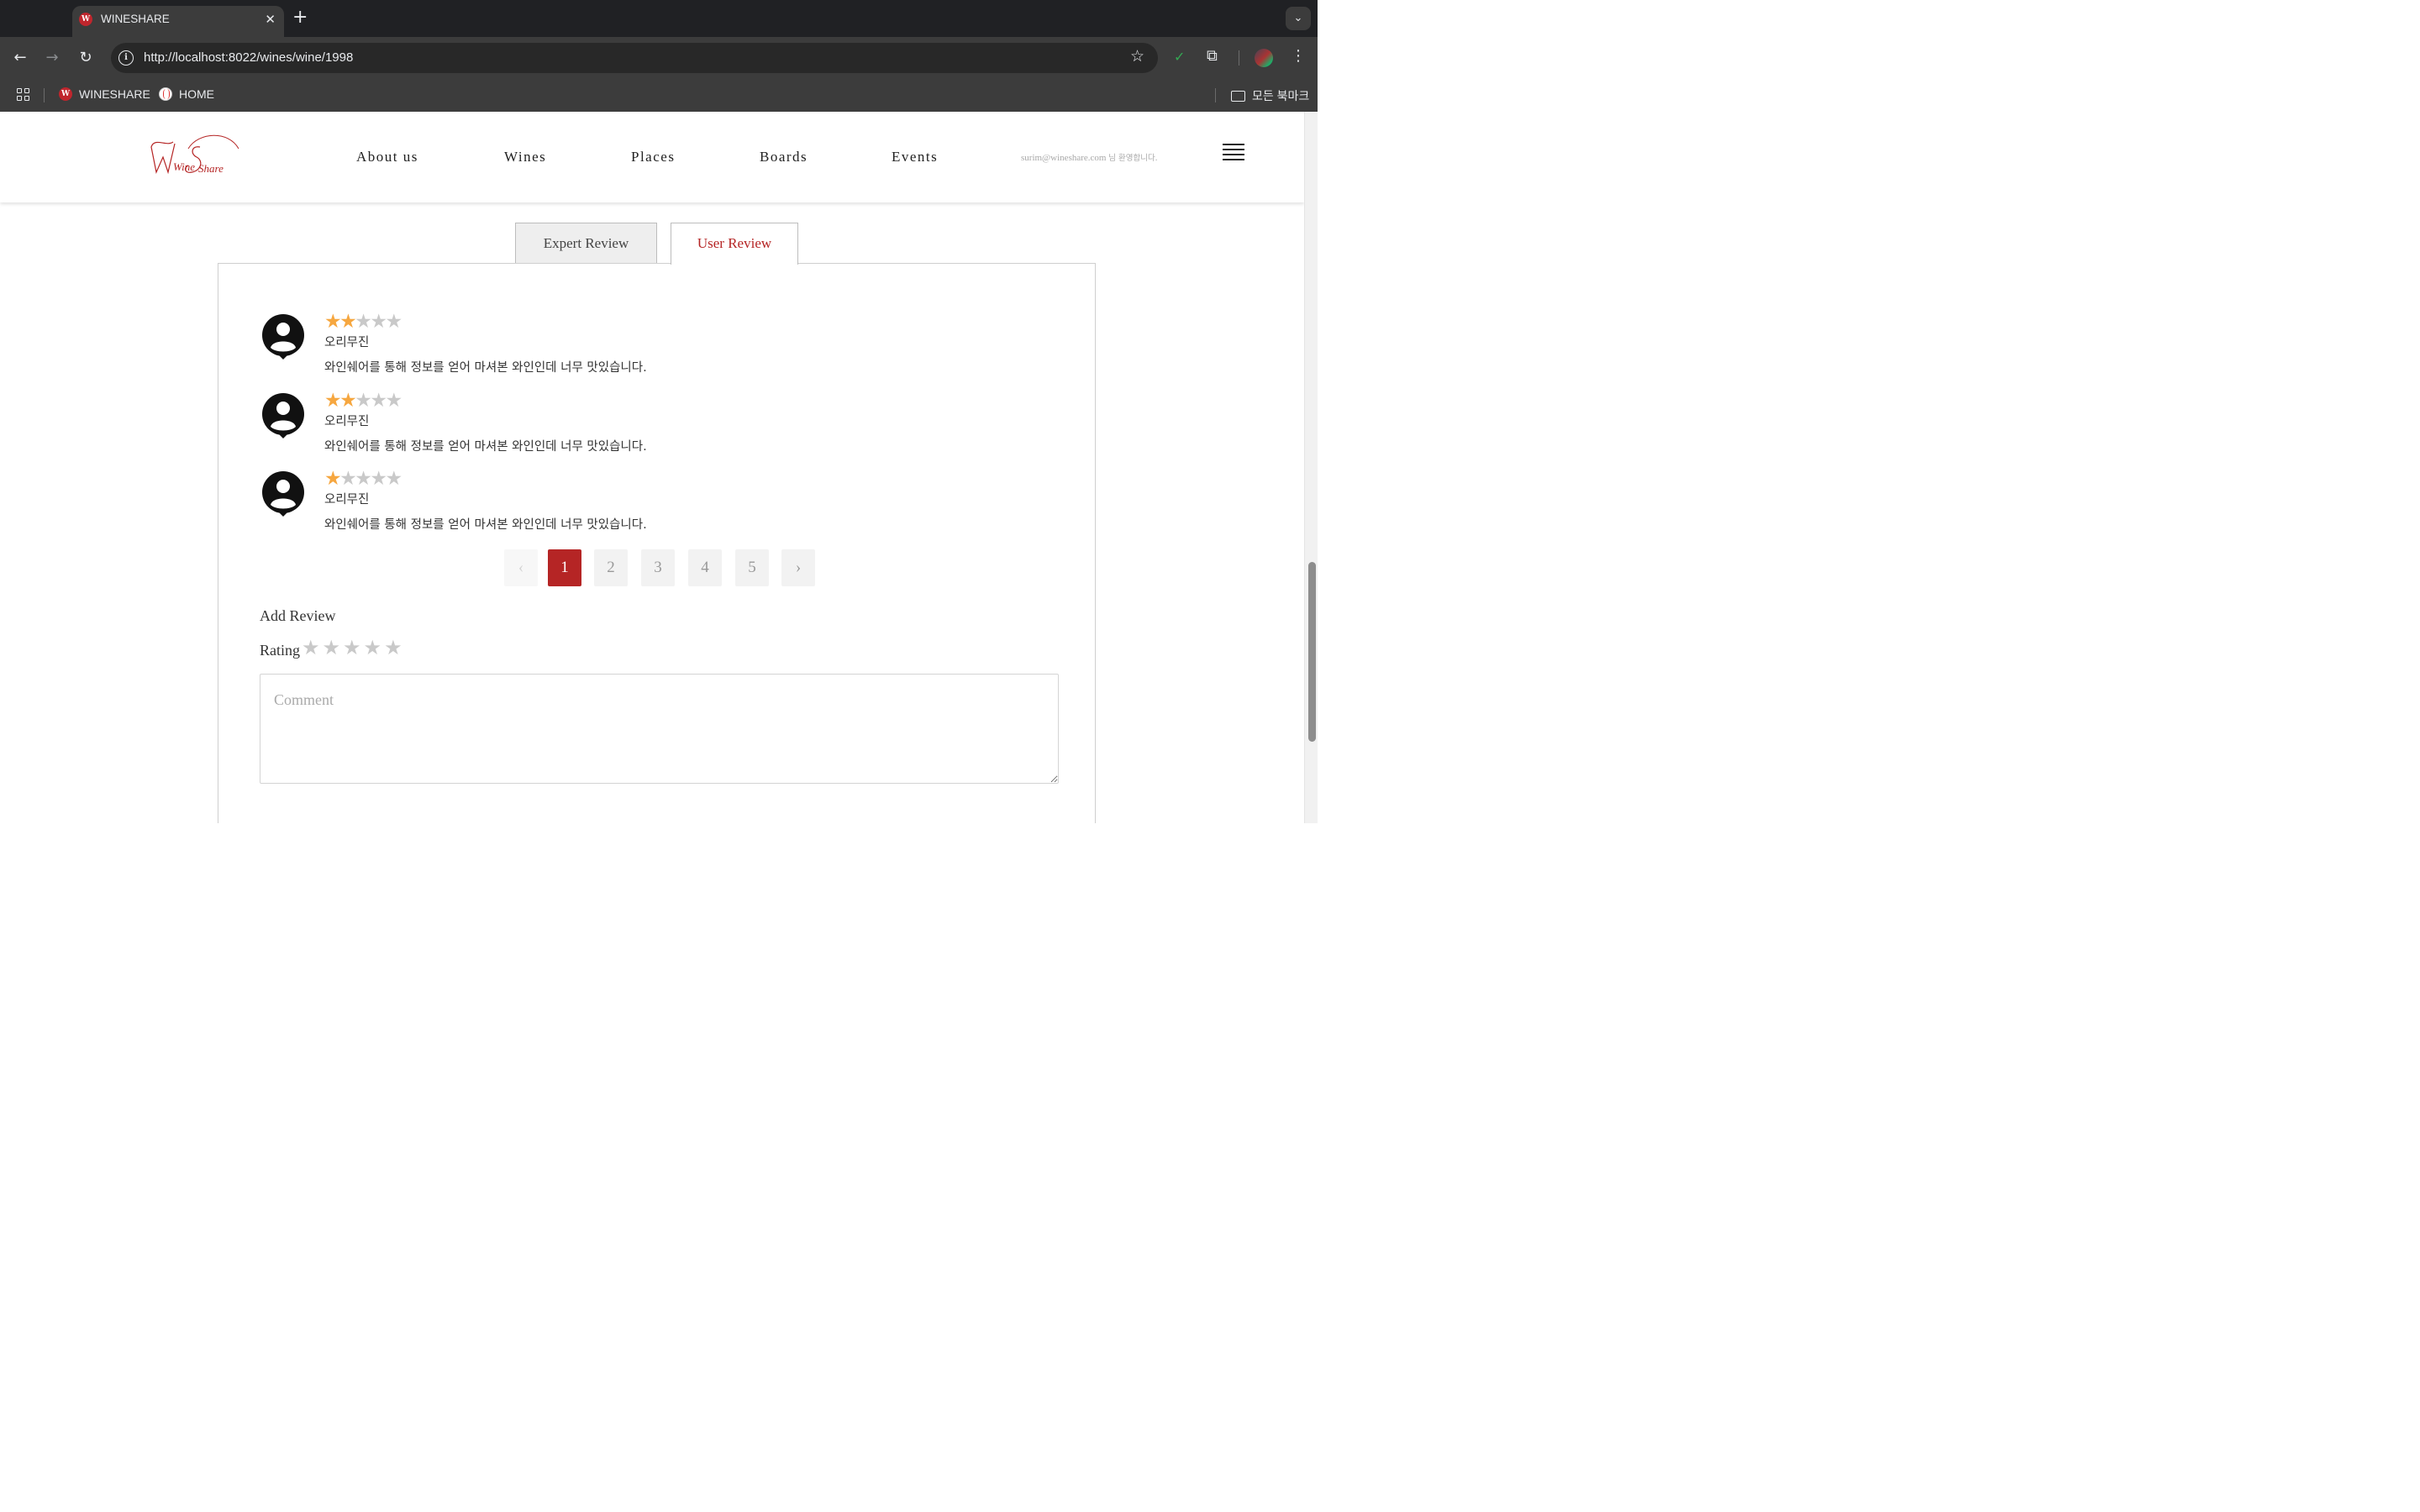 The height and width of the screenshot is (1512, 2420). Describe the element at coordinates (178, 21) in the screenshot. I see `browser-tab: W WINESHARE ✕` at that location.